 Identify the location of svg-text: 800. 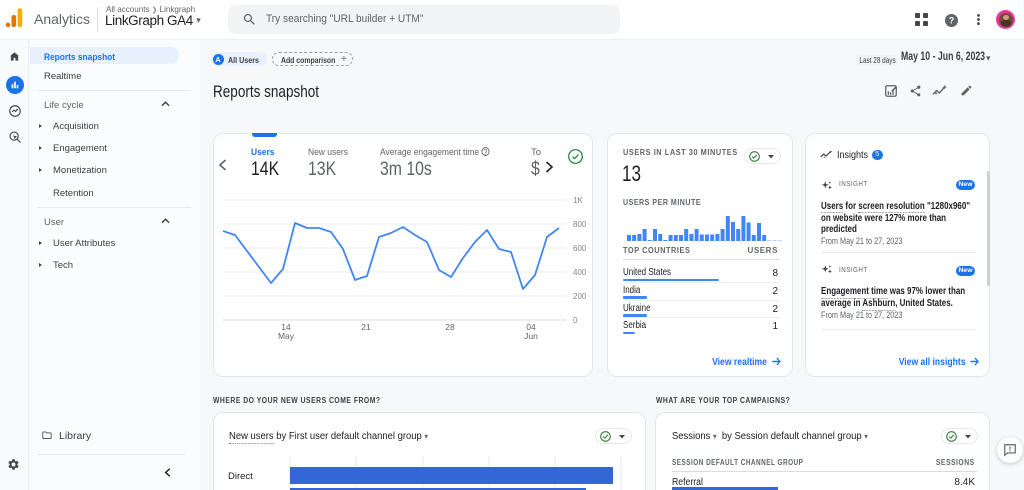
(580, 224).